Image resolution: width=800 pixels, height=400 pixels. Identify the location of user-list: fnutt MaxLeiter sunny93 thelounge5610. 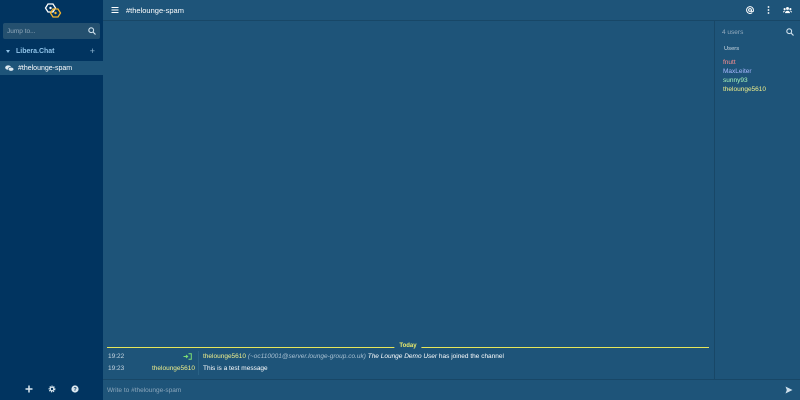
(744, 76).